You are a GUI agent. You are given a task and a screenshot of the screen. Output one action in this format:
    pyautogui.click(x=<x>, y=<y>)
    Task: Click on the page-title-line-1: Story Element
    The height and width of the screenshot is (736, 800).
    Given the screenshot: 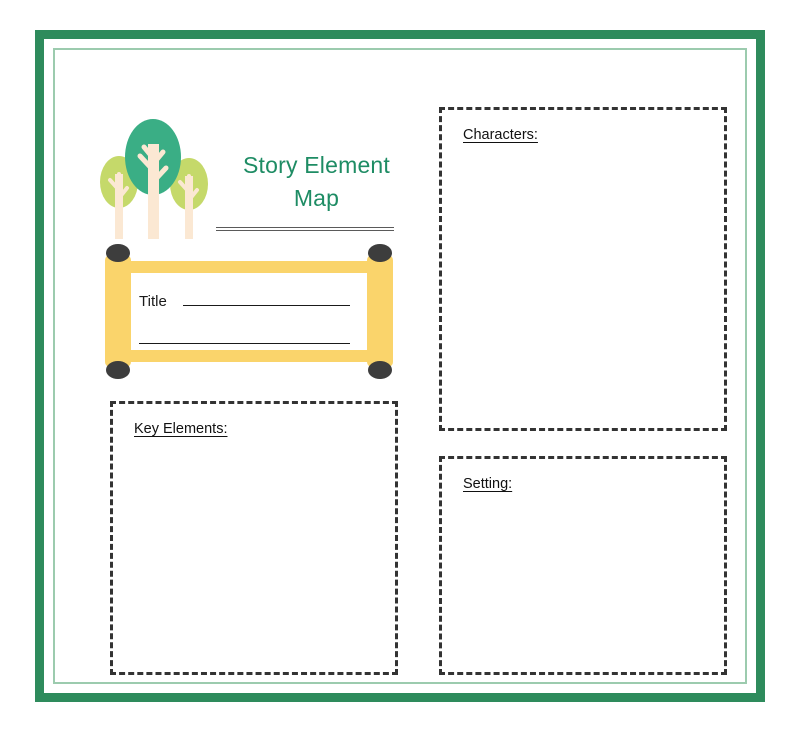 What is the action you would take?
    pyautogui.click(x=316, y=165)
    